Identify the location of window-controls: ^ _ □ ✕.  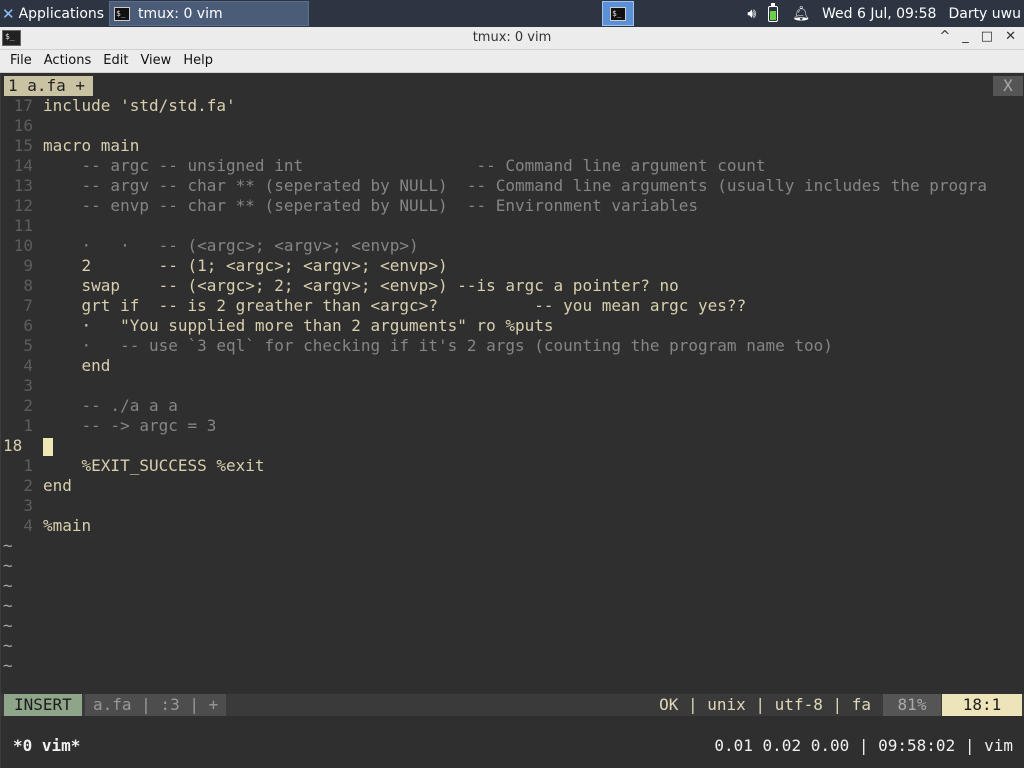
(977, 36).